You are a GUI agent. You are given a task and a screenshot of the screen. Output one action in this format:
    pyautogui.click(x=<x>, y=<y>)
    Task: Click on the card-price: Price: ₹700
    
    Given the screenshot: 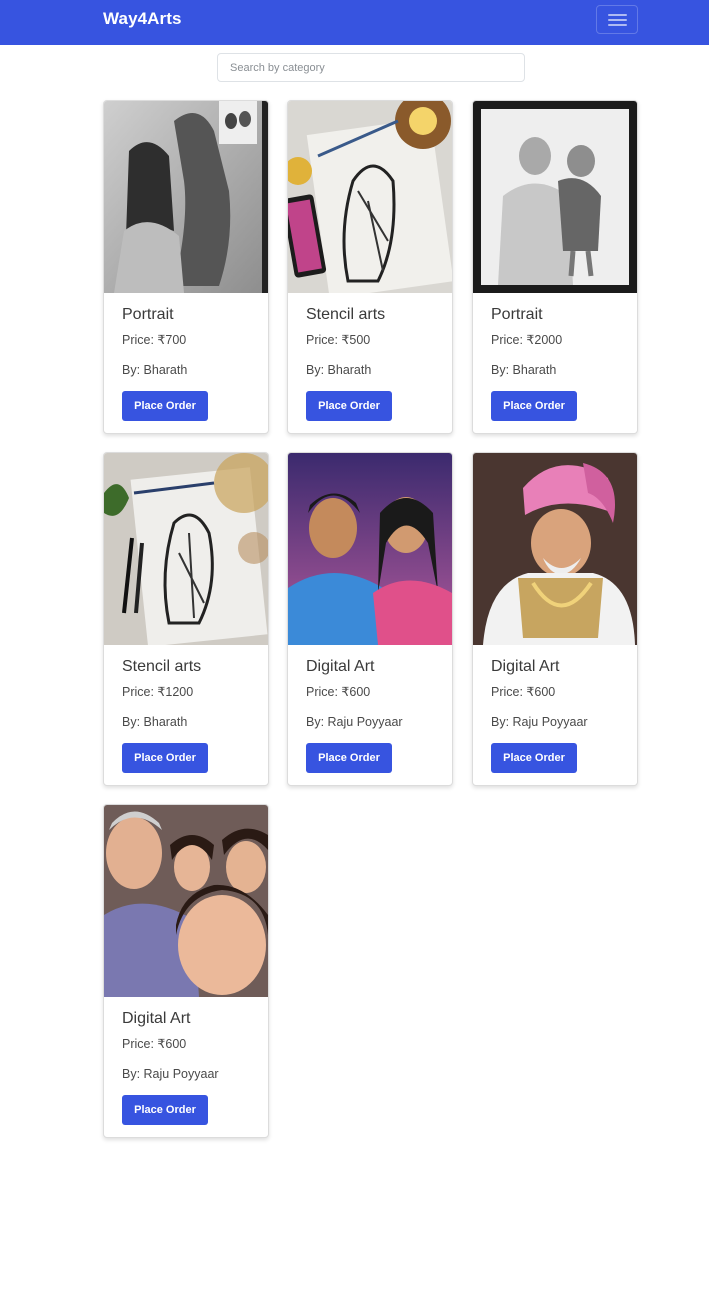 What is the action you would take?
    pyautogui.click(x=154, y=340)
    